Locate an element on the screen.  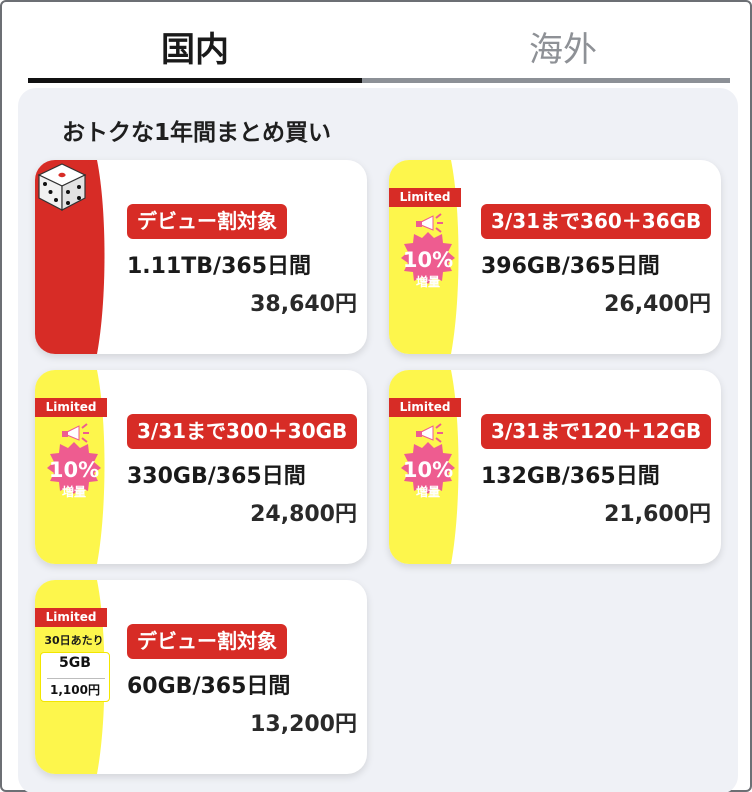
per-30-days-label: 30日あたり is located at coordinates (74, 640).